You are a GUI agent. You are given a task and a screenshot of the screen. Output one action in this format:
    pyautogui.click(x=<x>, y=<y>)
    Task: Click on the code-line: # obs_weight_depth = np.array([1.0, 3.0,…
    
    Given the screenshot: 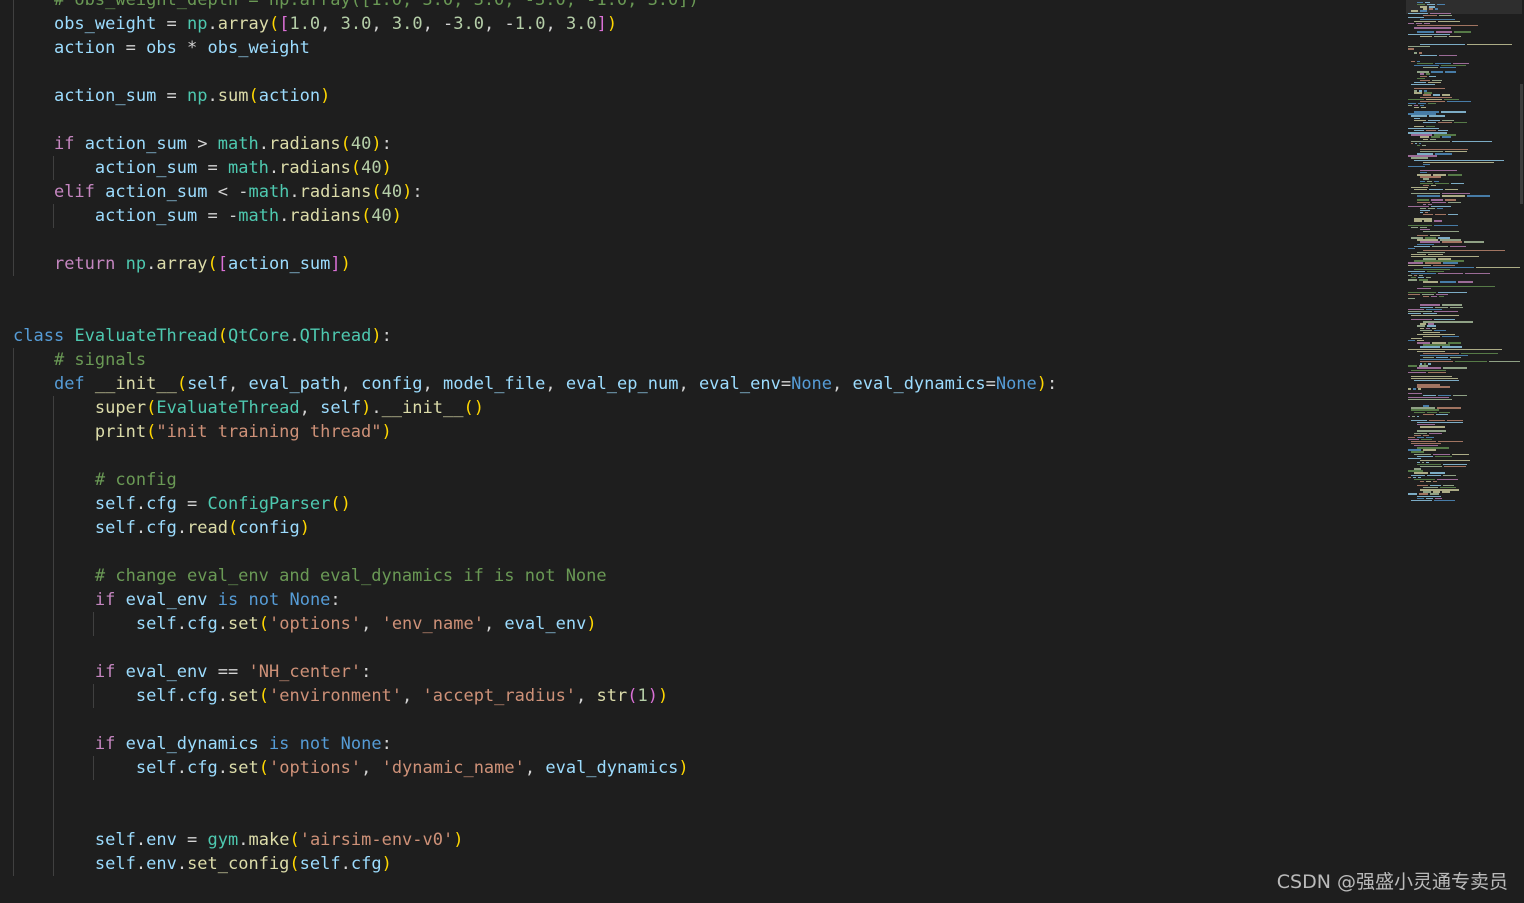 What is the action you would take?
    pyautogui.click(x=356, y=6)
    